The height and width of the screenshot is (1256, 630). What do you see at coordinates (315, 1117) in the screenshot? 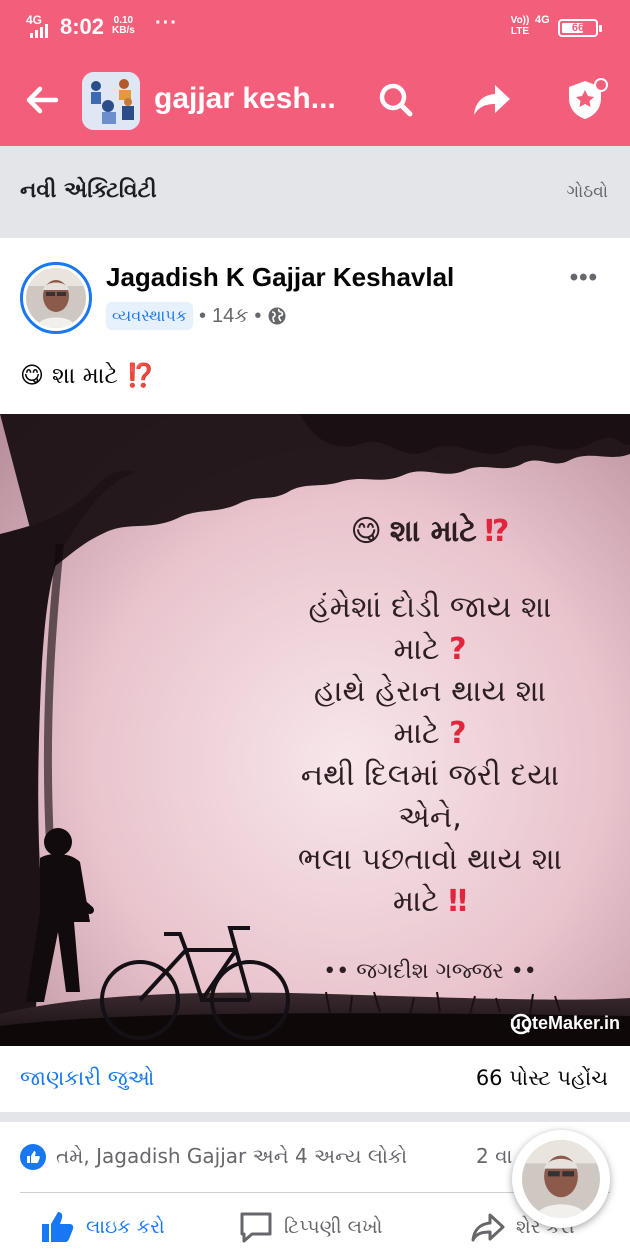
I see `section-divider` at bounding box center [315, 1117].